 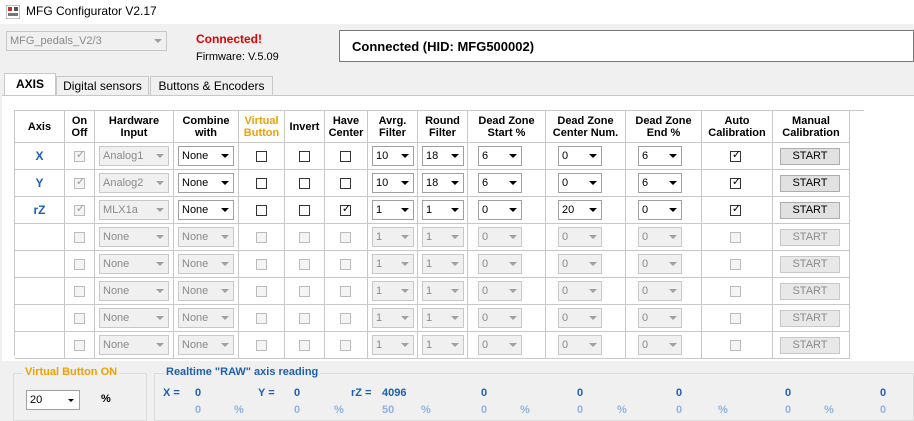 I want to click on tab-digital-sensors: Digital sensors, so click(x=102, y=85).